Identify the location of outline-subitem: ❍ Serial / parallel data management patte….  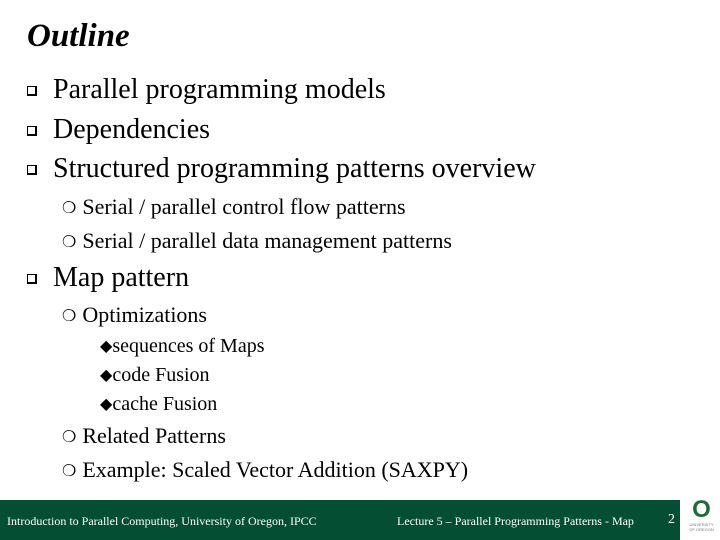
(257, 242).